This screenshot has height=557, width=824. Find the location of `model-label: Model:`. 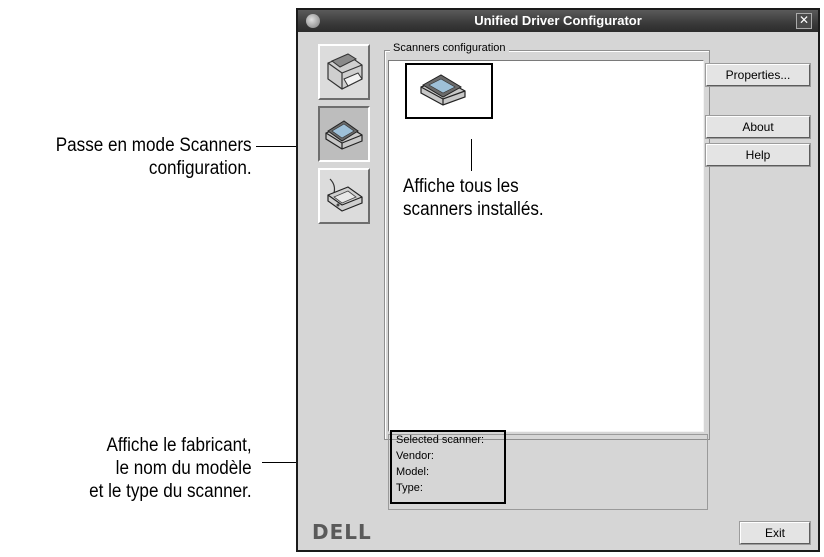

model-label: Model: is located at coordinates (413, 472).